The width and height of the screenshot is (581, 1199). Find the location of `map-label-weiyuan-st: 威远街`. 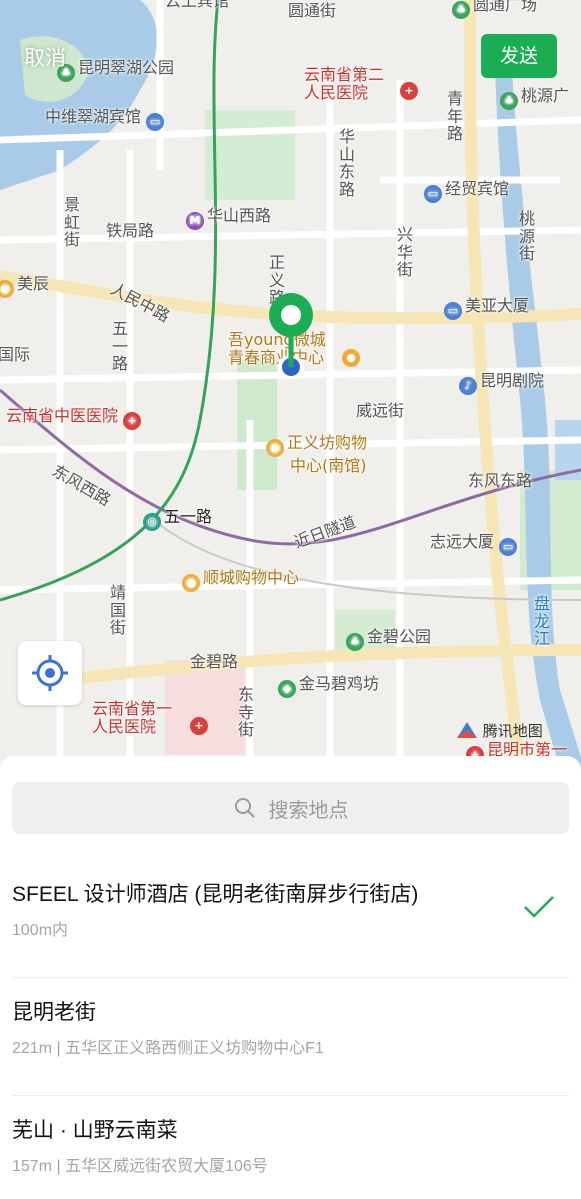

map-label-weiyuan-st: 威远街 is located at coordinates (380, 410).